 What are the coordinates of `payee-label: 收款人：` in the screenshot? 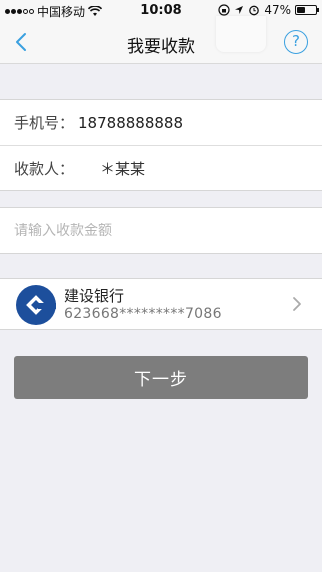 It's located at (44, 168).